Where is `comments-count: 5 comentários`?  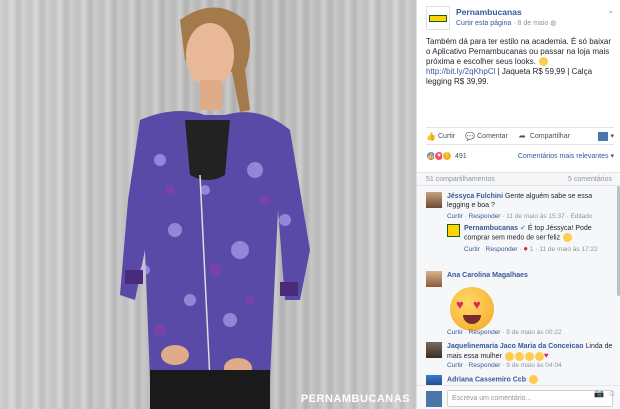
comments-count: 5 comentários is located at coordinates (590, 179).